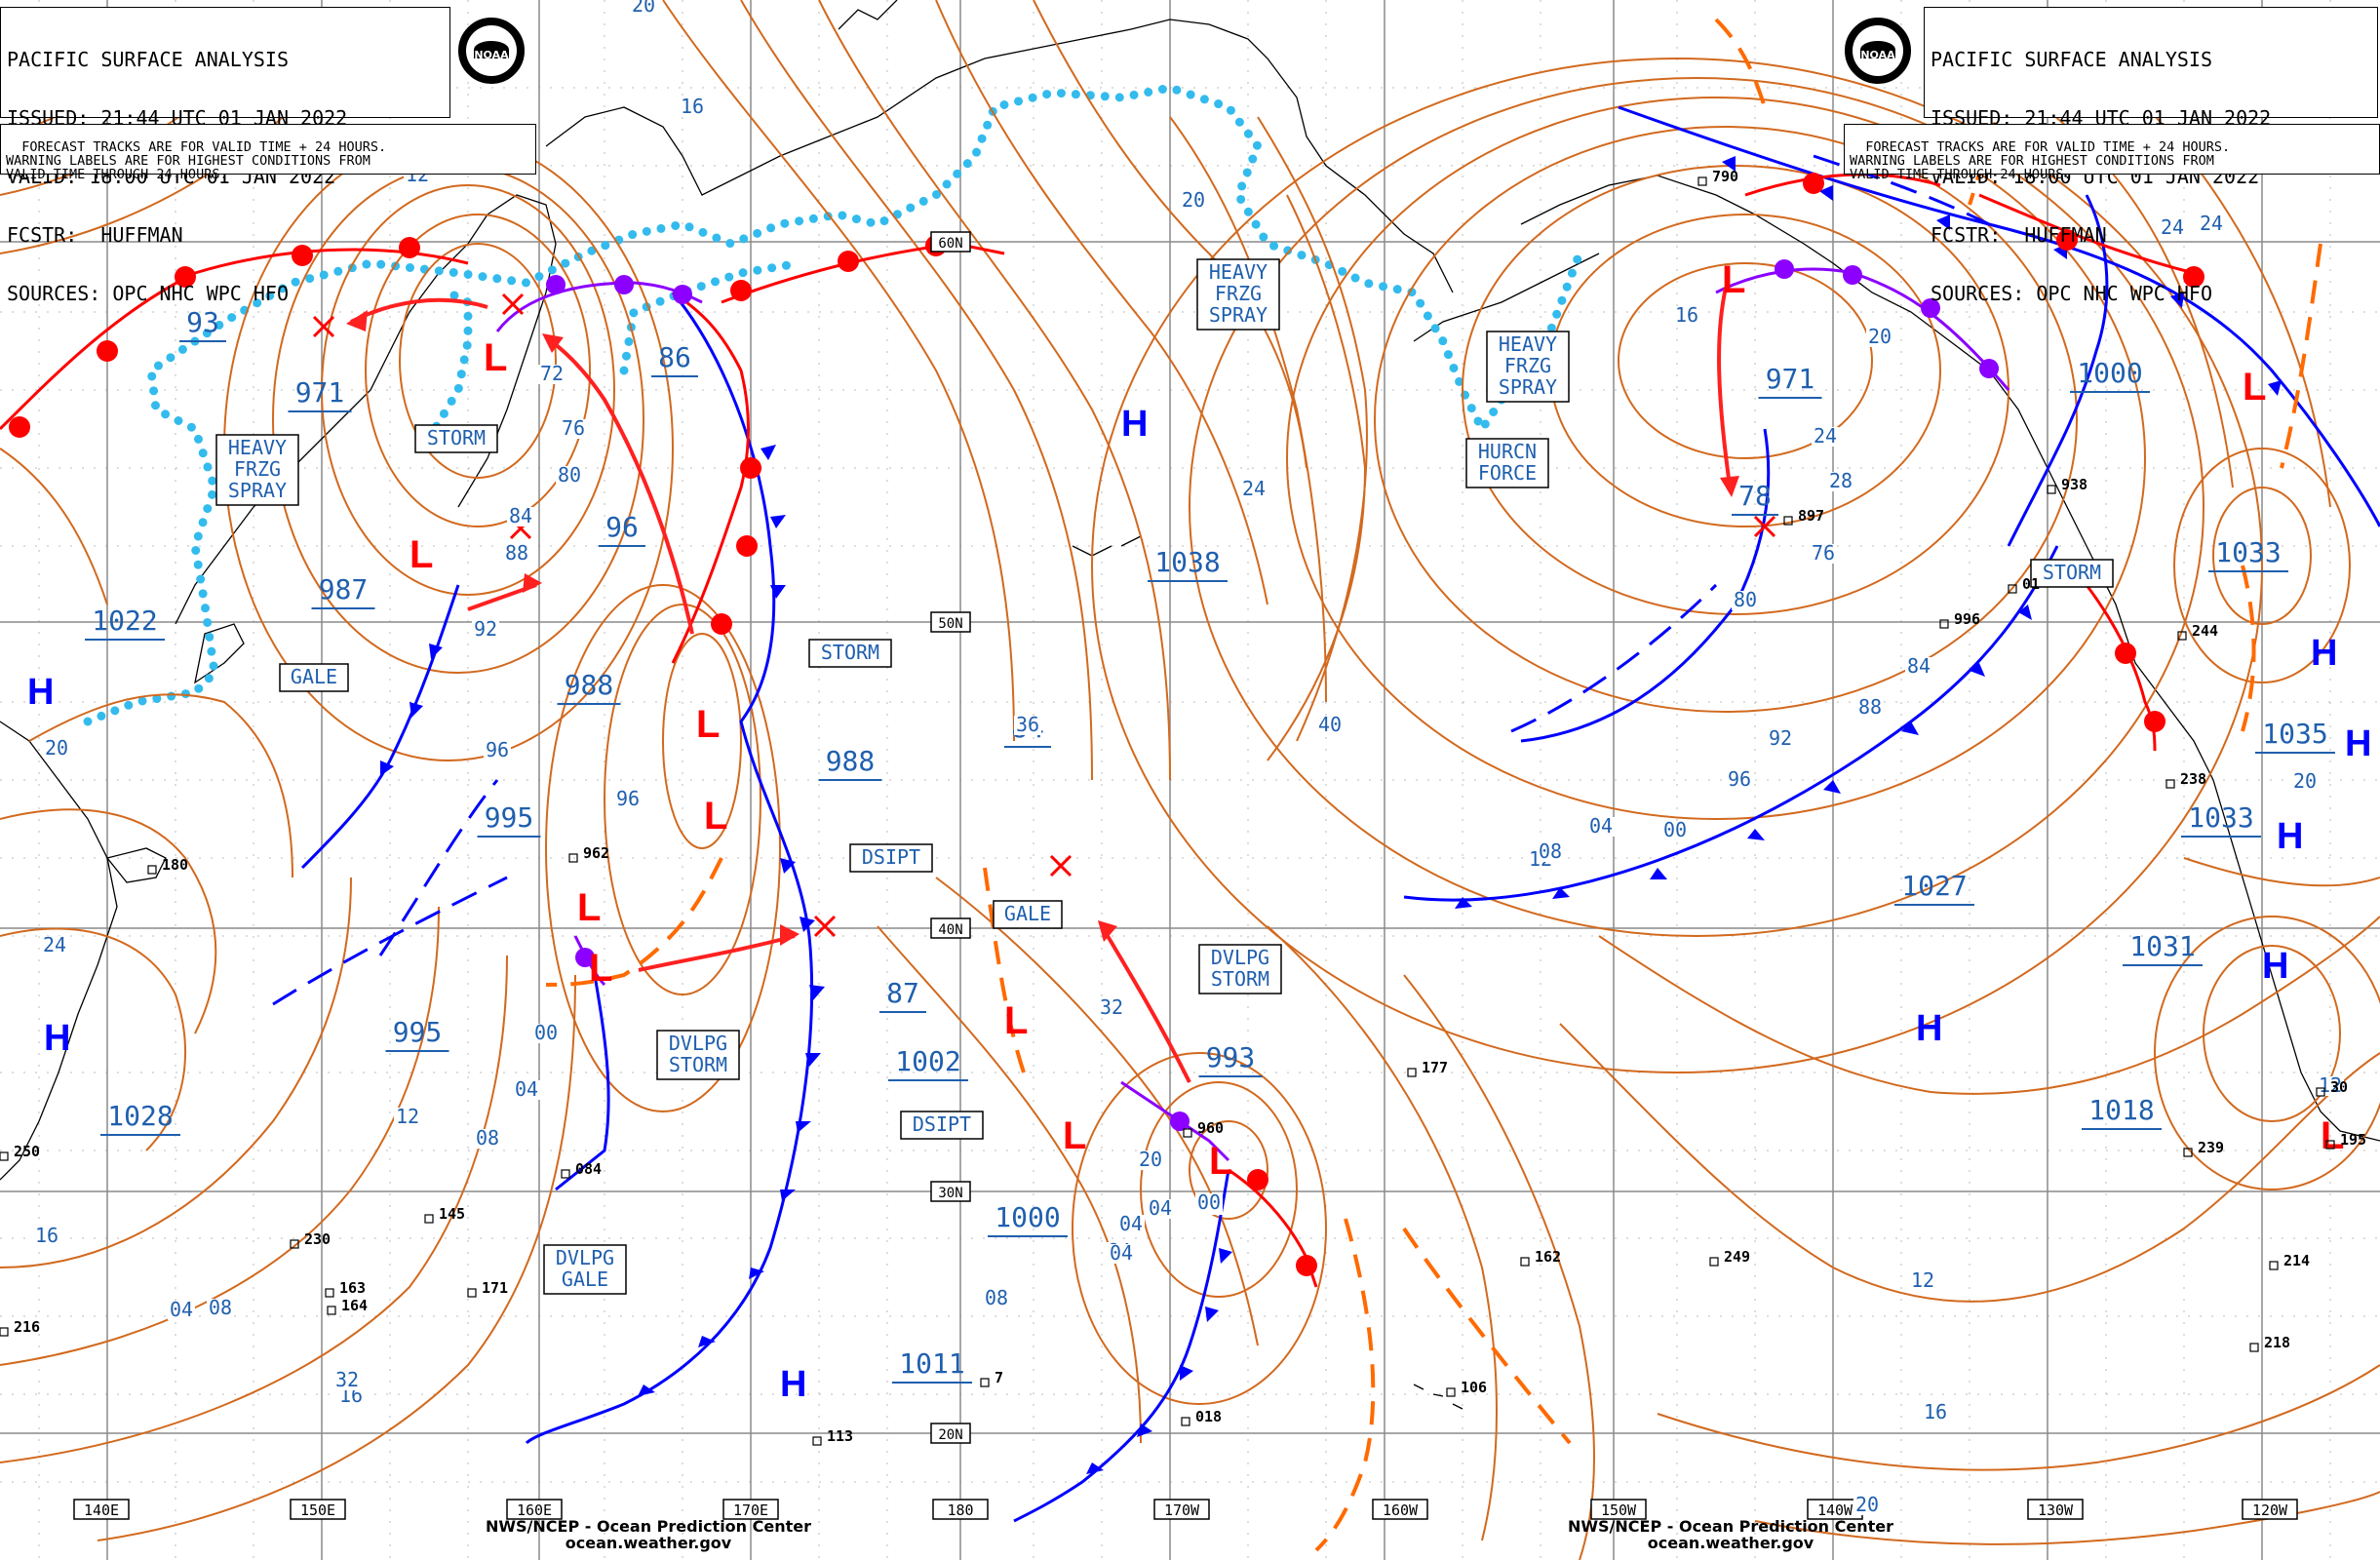  Describe the element at coordinates (1745, 599) in the screenshot. I see `isobar-label: 80` at that location.